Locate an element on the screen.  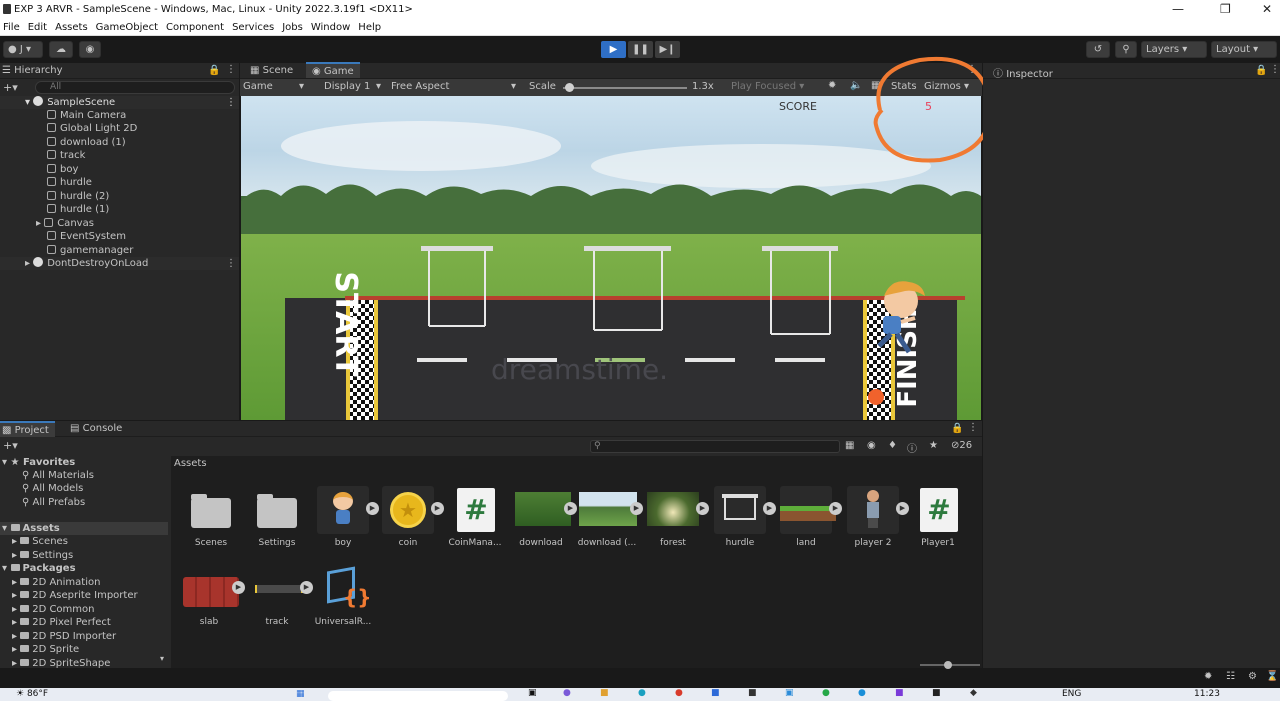
package-item: ▸ 2D SpriteShape is located at coordinates (84, 662).